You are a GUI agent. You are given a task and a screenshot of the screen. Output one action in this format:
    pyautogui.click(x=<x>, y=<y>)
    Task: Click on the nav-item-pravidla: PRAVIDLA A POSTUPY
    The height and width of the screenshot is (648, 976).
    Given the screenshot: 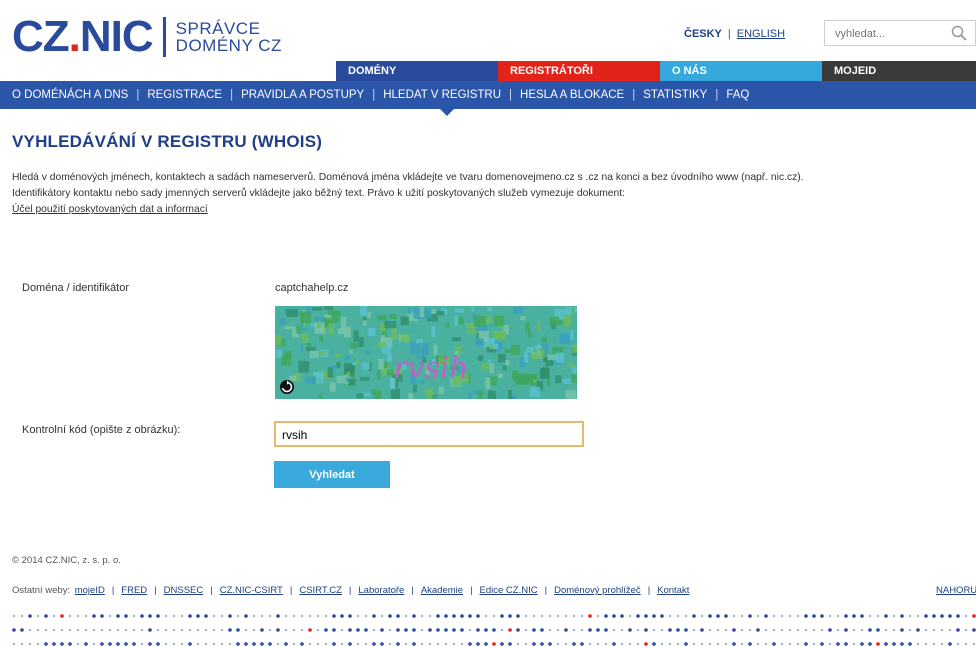 What is the action you would take?
    pyautogui.click(x=302, y=95)
    